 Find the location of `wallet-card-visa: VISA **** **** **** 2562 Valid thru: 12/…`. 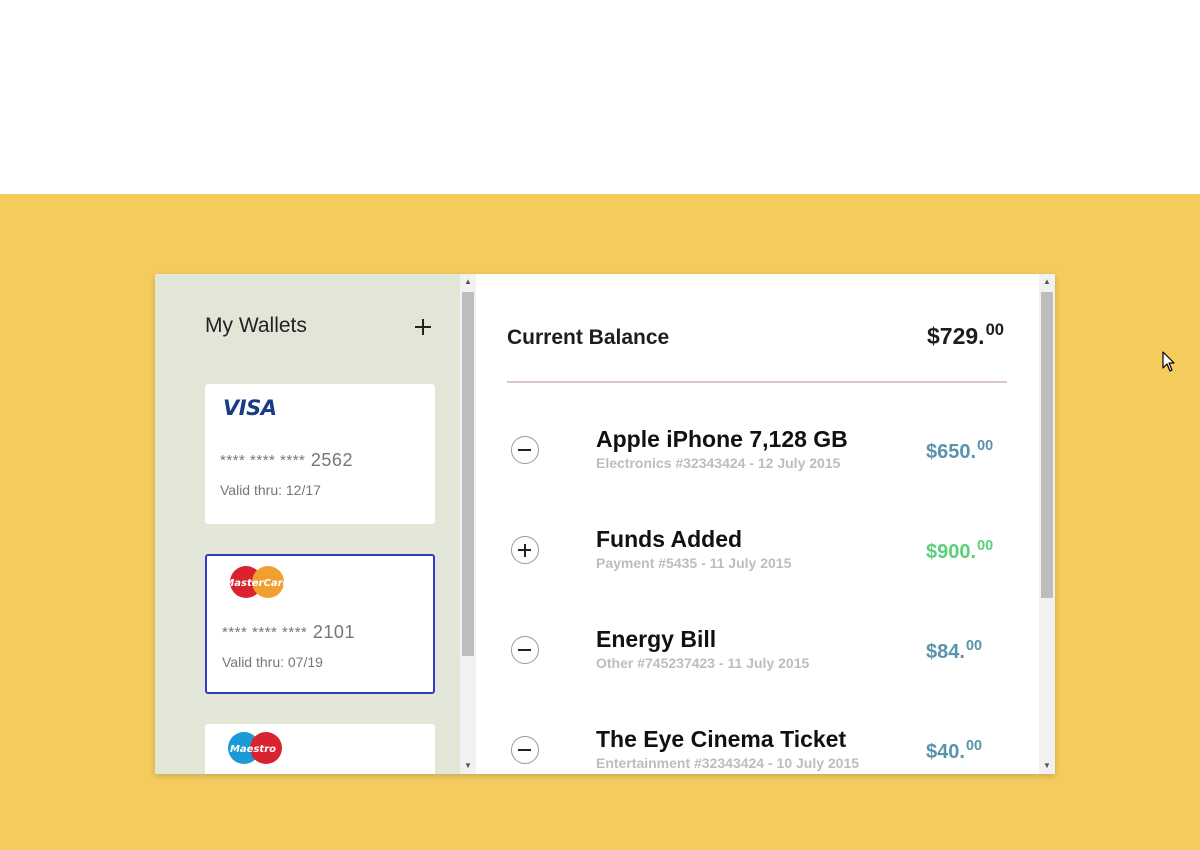

wallet-card-visa: VISA **** **** **** 2562 Valid thru: 12/… is located at coordinates (320, 454).